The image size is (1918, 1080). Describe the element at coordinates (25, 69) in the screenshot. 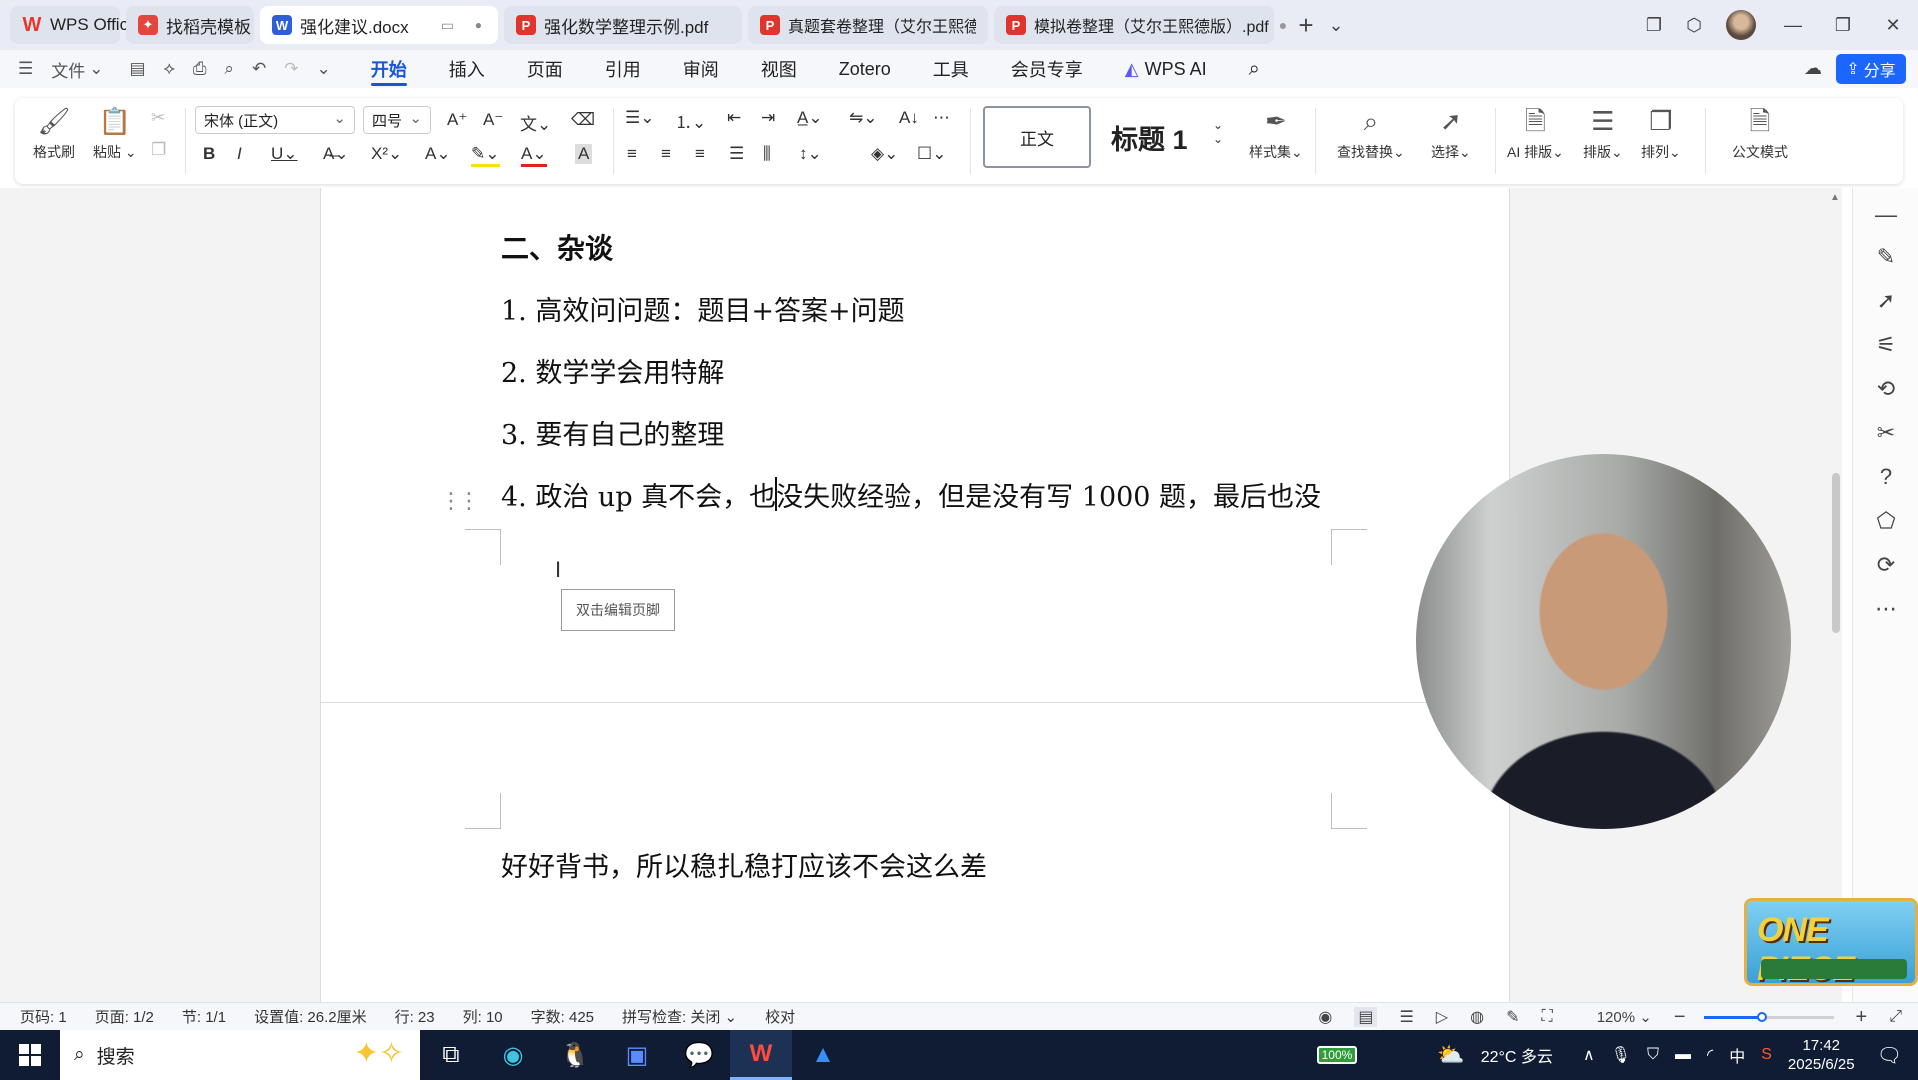

I see `hamburger-icon: ☰` at that location.